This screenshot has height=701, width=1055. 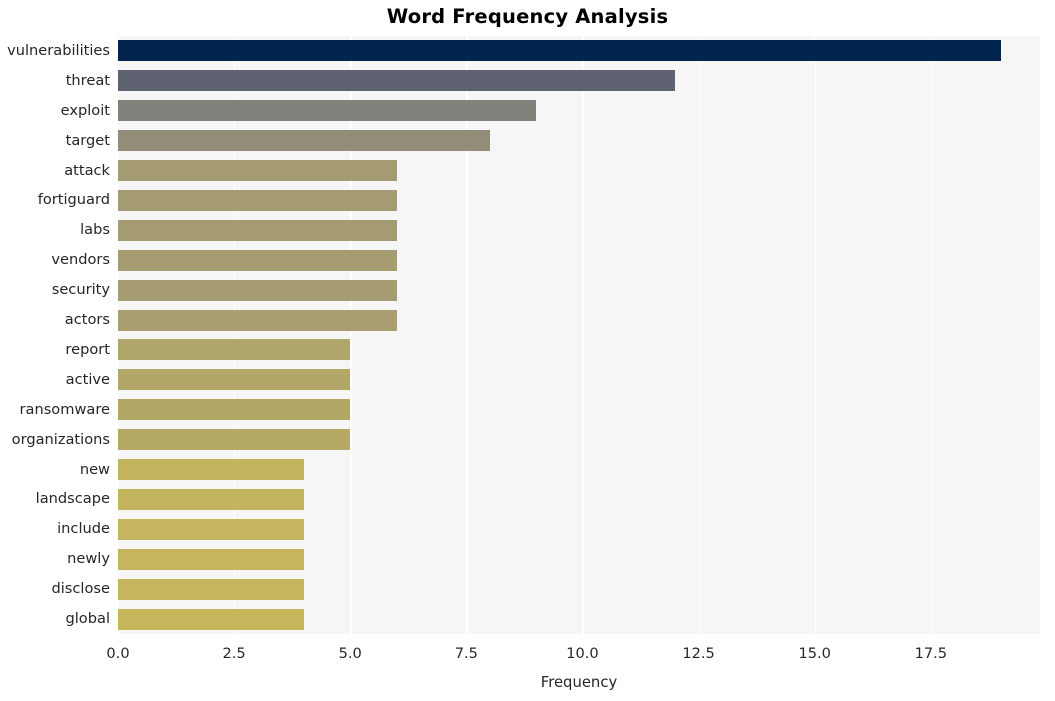 I want to click on bar-actors, so click(x=257, y=320).